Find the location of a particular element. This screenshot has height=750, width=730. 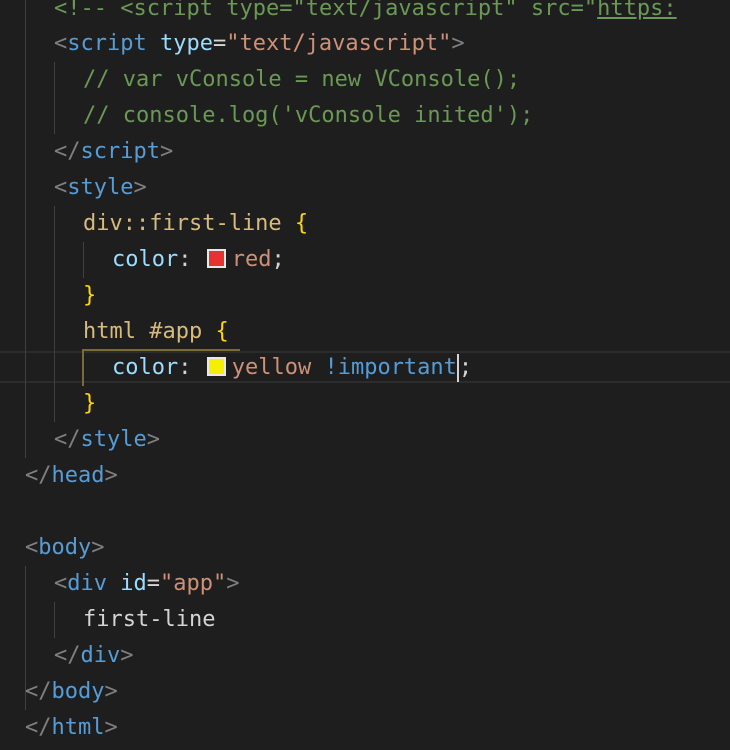

code-line: color: red; is located at coordinates (198, 260).